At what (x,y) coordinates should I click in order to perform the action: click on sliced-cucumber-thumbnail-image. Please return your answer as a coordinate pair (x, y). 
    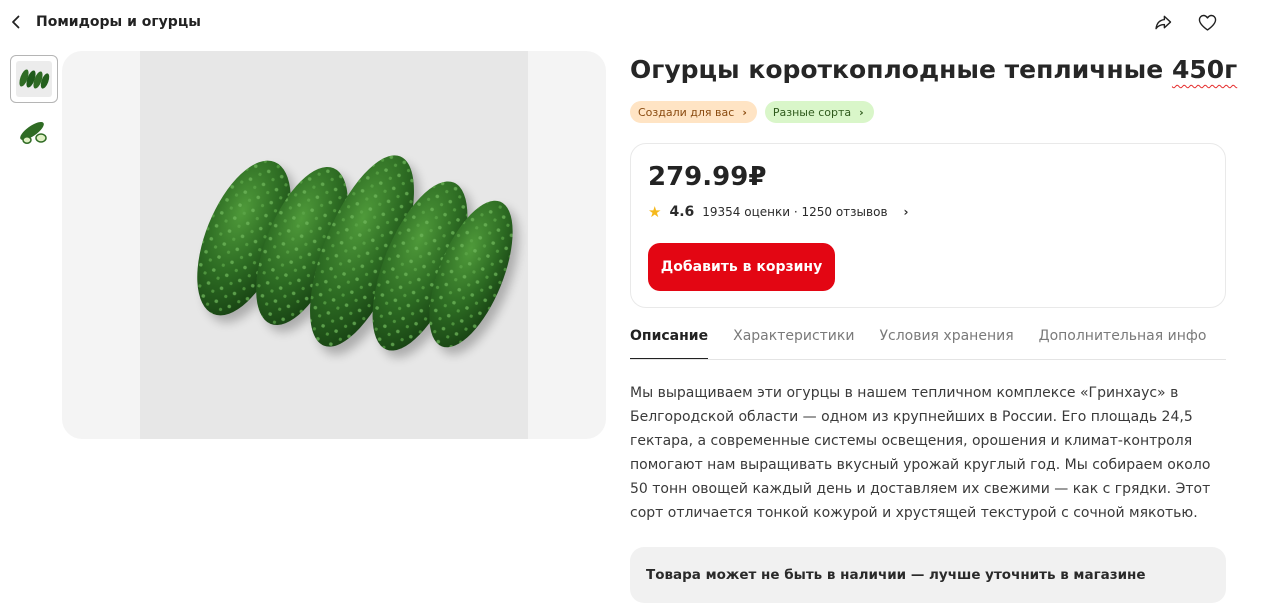
    Looking at the image, I should click on (33, 132).